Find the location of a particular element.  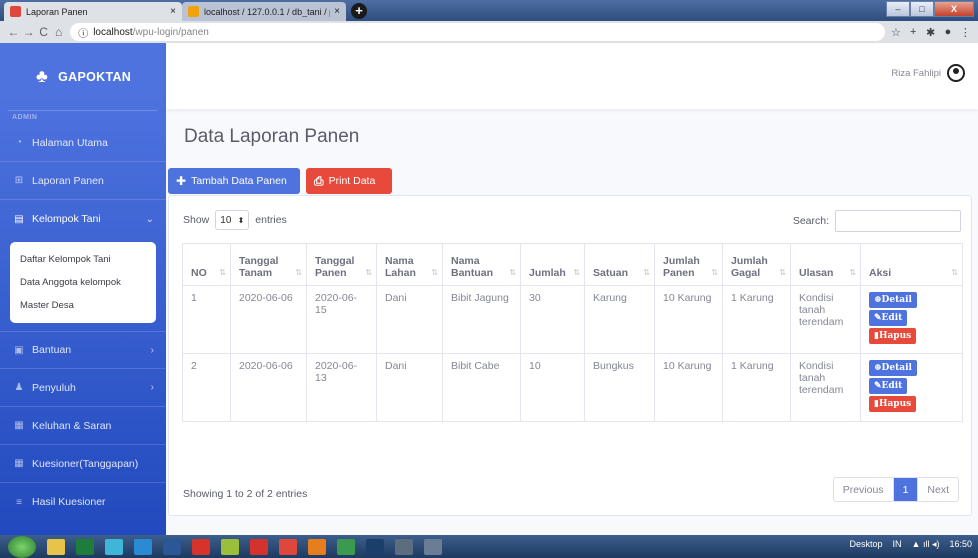

sidebar-item-laporan-panen: ⊞ Laporan Panen is located at coordinates (83, 181).